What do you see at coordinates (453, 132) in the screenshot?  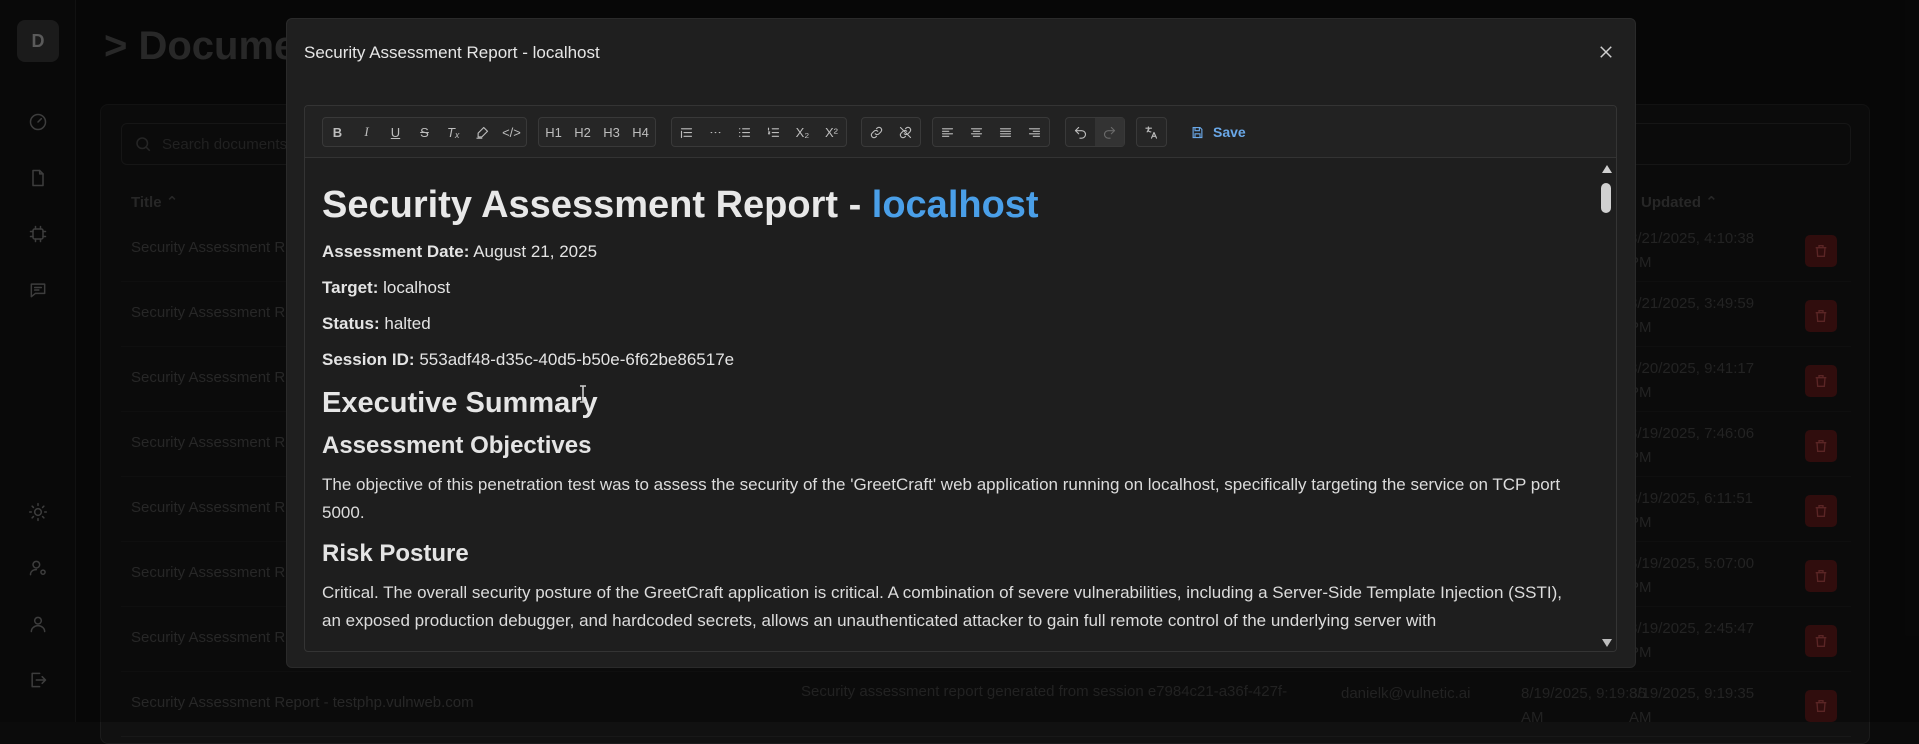 I see `clear-format-button: Tₓ` at bounding box center [453, 132].